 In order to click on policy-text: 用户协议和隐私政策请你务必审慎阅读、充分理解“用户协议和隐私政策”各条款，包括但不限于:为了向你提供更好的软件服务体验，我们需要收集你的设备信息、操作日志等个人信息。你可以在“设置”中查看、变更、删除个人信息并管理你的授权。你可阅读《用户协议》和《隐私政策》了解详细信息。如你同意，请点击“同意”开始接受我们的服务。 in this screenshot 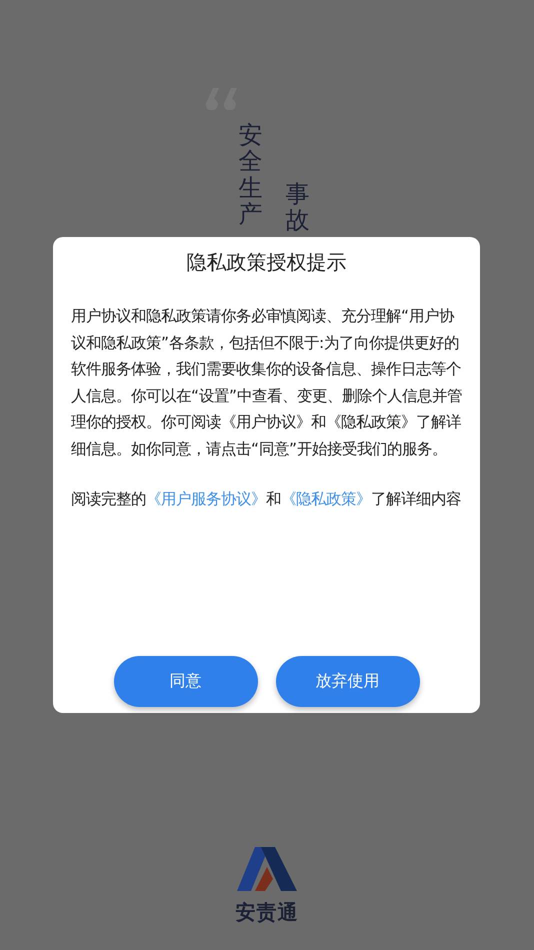, I will do `click(266, 383)`.